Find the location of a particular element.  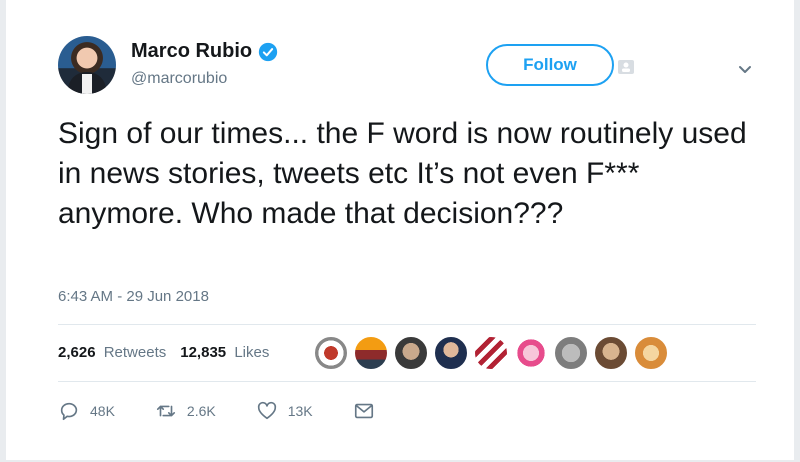

chevron-down-icon is located at coordinates (745, 69).